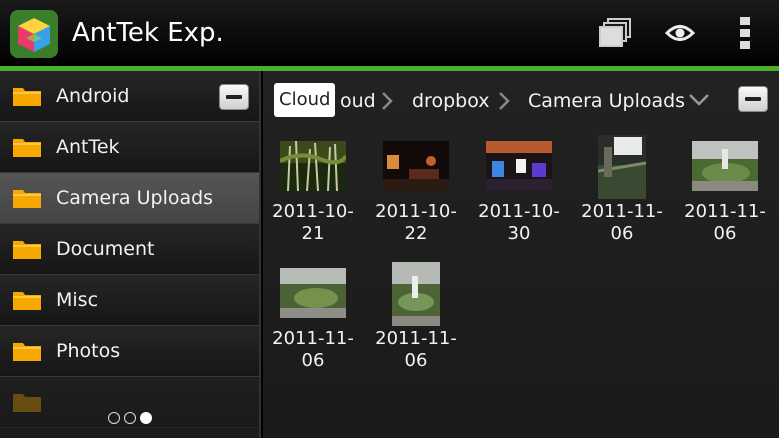 The width and height of the screenshot is (779, 438). Describe the element at coordinates (680, 33) in the screenshot. I see `eye-icon` at that location.